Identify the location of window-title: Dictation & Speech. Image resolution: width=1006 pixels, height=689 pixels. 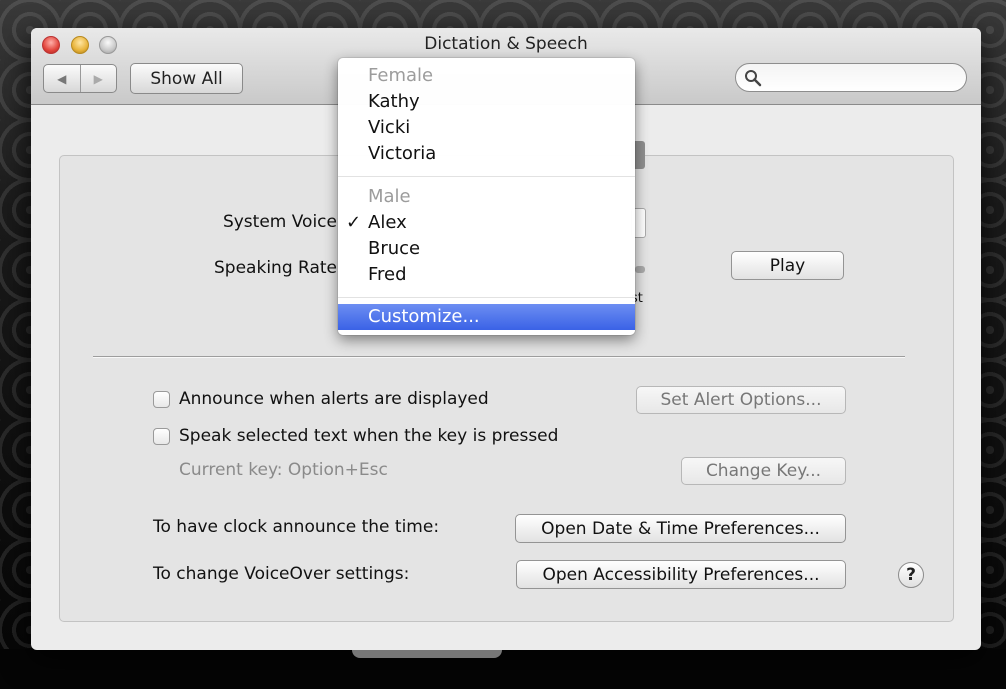
(506, 44).